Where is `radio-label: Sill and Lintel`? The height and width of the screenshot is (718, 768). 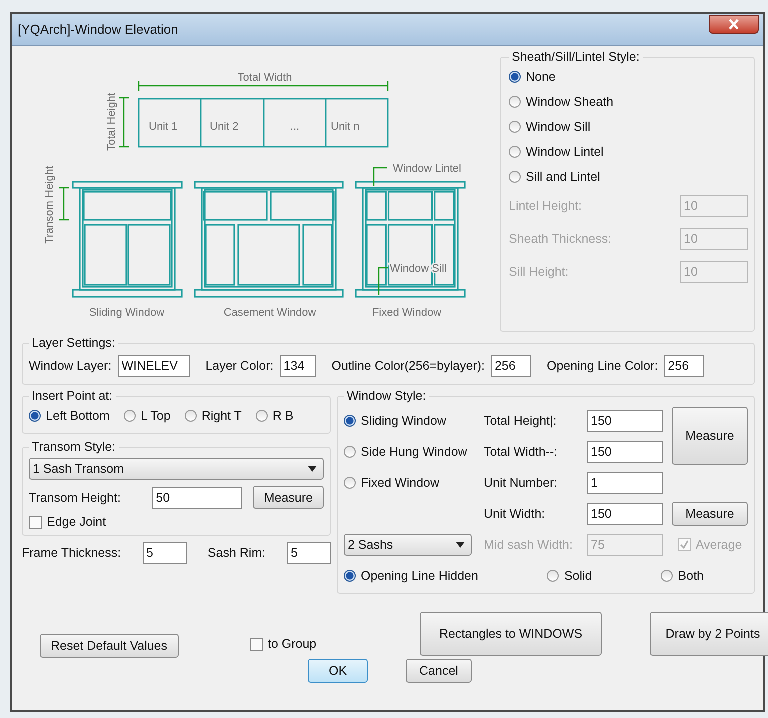 radio-label: Sill and Lintel is located at coordinates (563, 177).